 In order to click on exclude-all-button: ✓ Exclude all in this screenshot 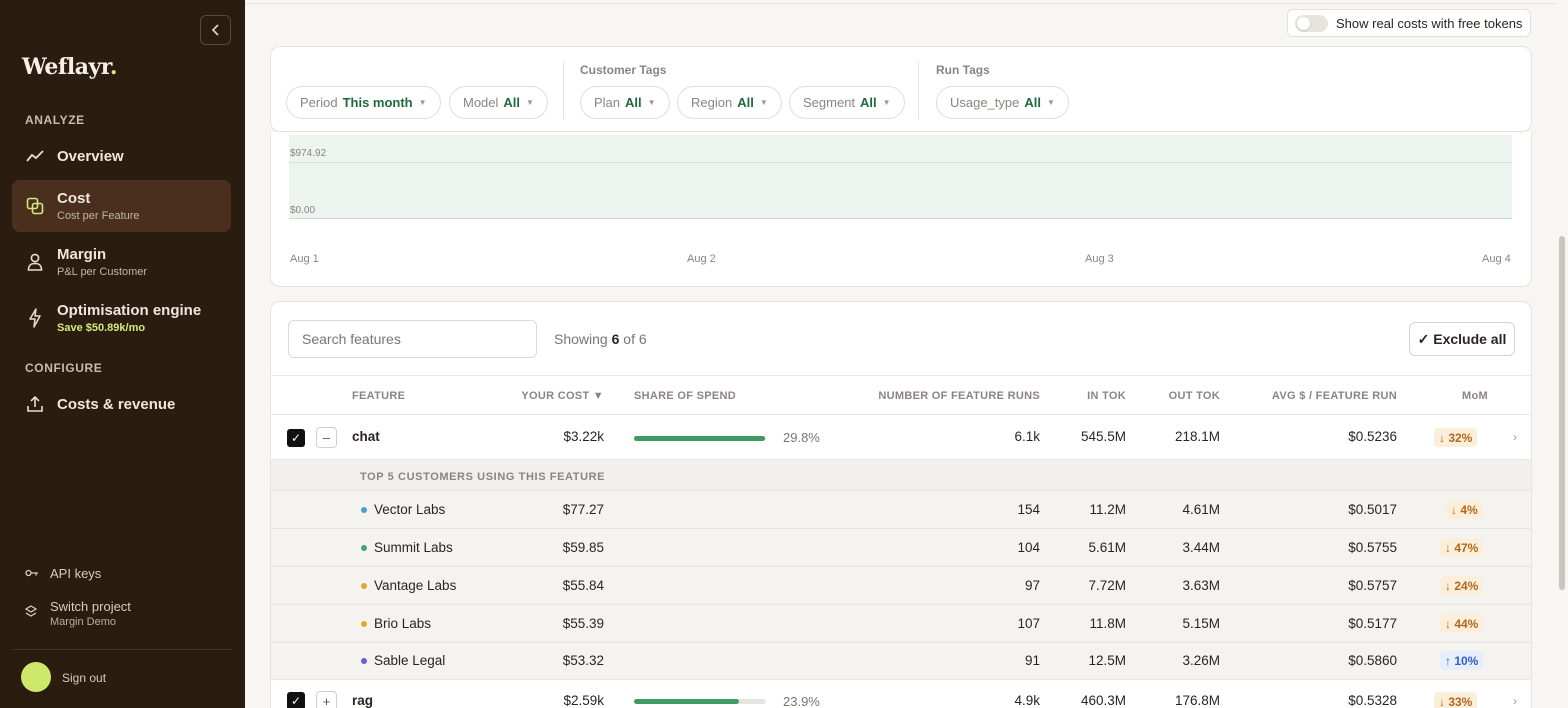, I will do `click(1462, 339)`.